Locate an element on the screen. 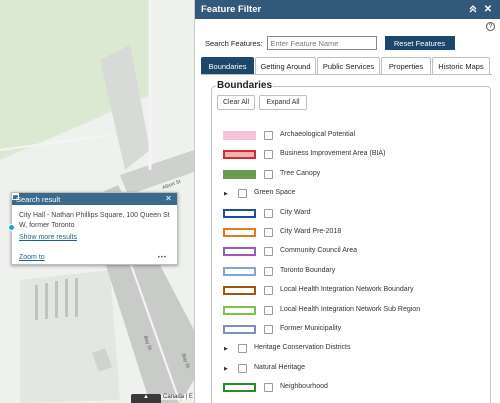 Image resolution: width=500 pixels, height=403 pixels. layer-label: Former Municipality is located at coordinates (311, 328).